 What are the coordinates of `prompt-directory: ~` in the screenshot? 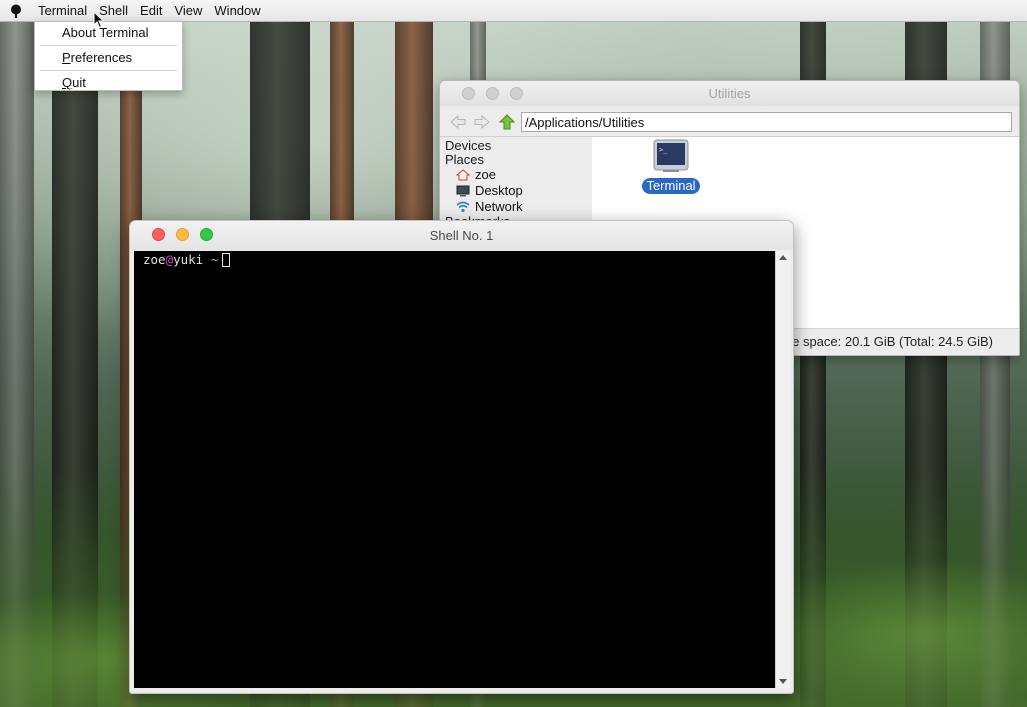 It's located at (214, 259).